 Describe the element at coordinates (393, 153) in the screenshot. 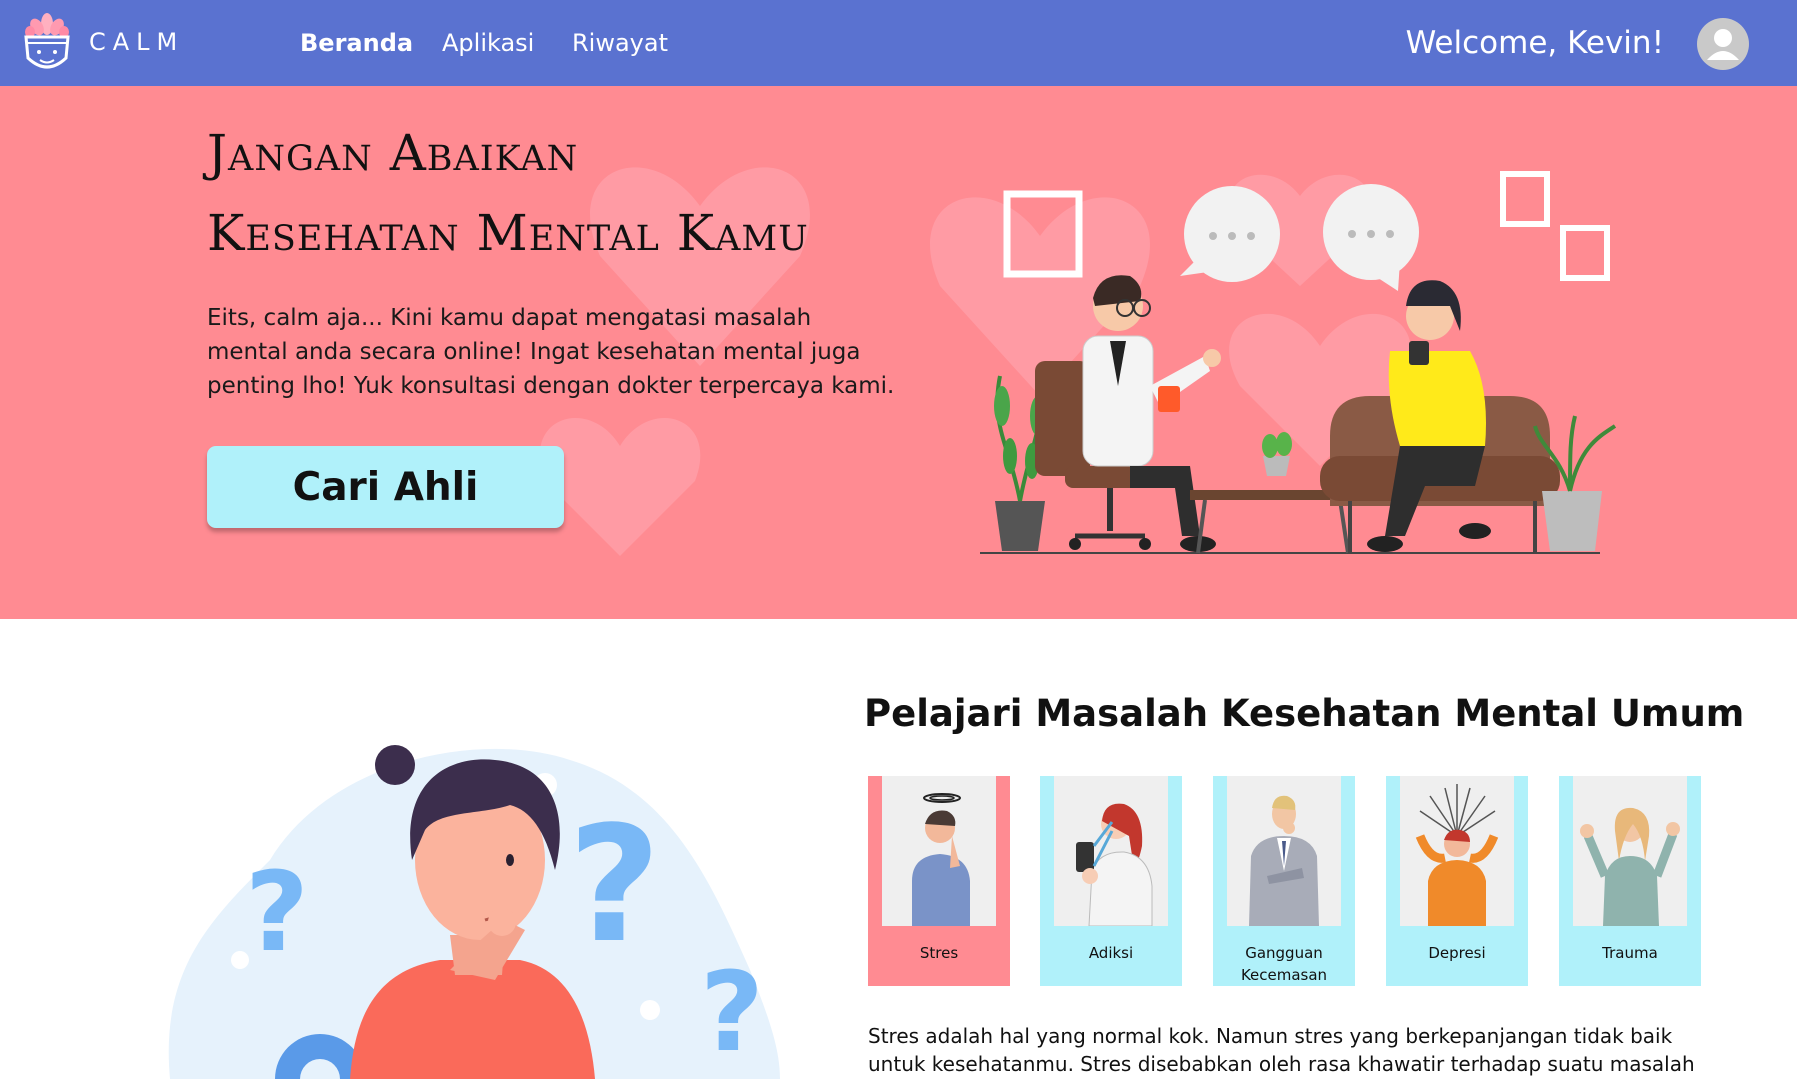

I see `hero-title-line1: Jangan Abaikan` at that location.